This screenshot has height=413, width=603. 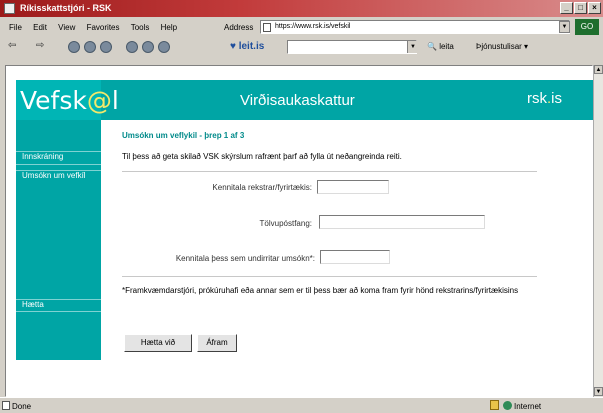 I want to click on forward-icon: ⇨, so click(x=40, y=45).